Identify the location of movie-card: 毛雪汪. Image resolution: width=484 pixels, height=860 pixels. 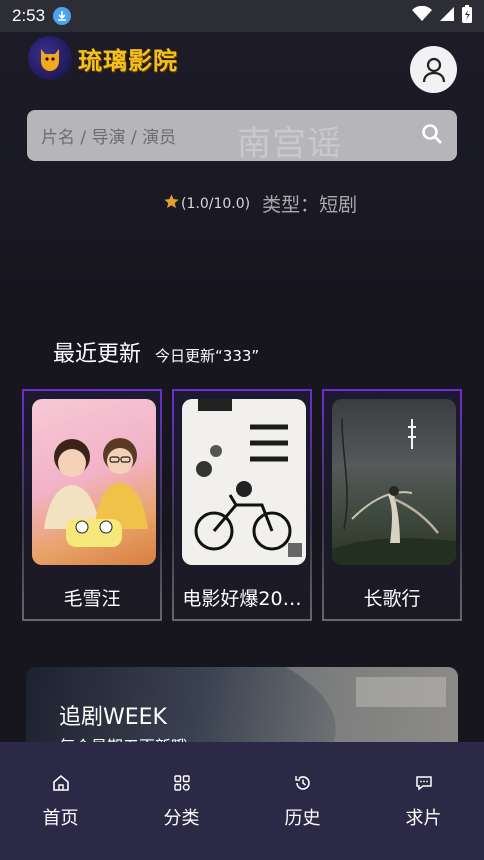
(92, 505).